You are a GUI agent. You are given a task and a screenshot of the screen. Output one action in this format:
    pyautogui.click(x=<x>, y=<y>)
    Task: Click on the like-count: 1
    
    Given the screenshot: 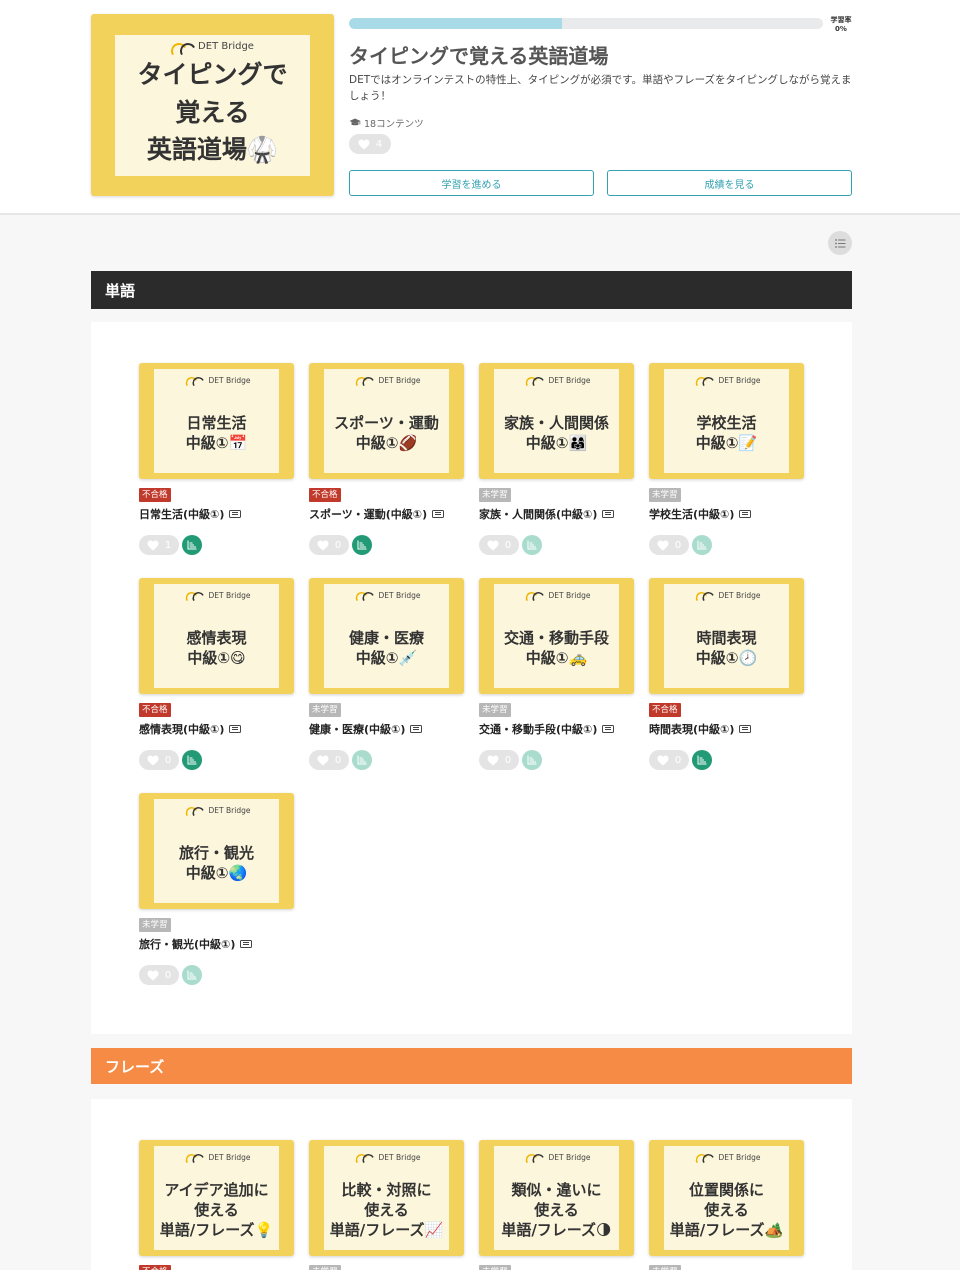 What is the action you would take?
    pyautogui.click(x=168, y=545)
    